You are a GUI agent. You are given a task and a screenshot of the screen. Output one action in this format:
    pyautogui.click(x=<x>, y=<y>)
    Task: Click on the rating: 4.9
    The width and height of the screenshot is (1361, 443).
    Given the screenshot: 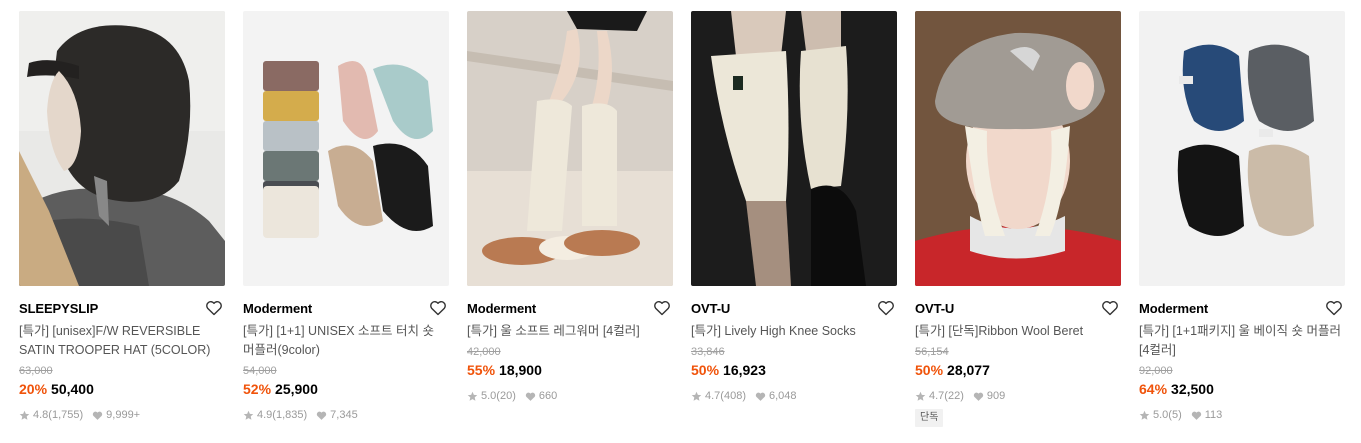 What is the action you would take?
    pyautogui.click(x=265, y=415)
    